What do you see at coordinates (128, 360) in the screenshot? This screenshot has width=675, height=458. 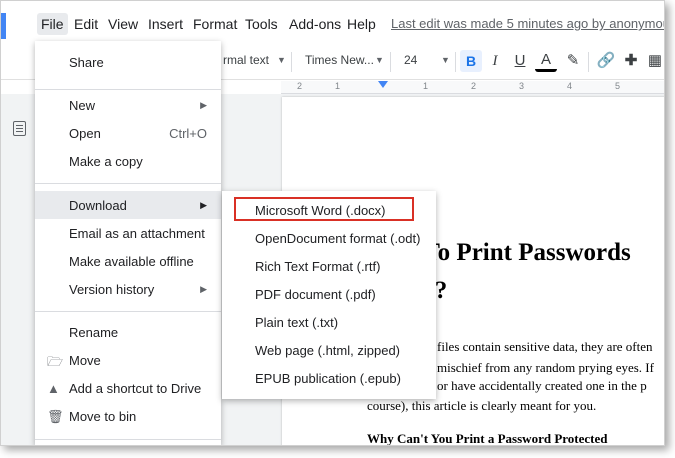 I see `file-menu-move: 🗁 Move` at bounding box center [128, 360].